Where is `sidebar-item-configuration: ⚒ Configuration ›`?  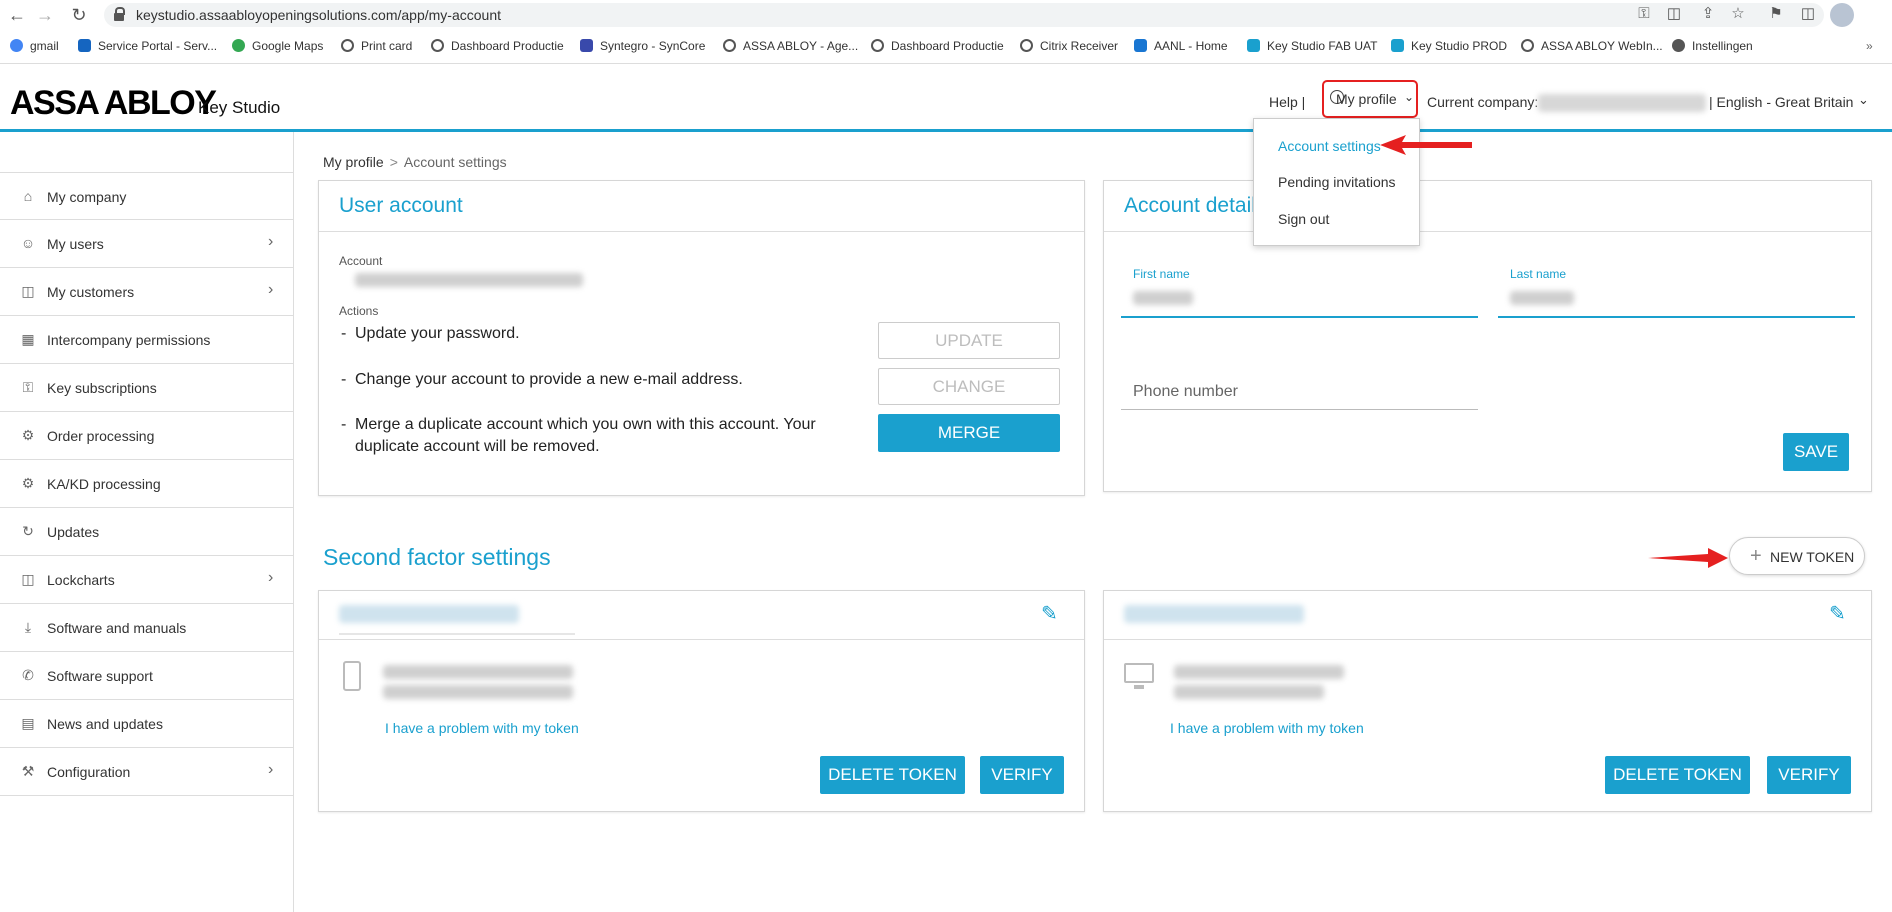 sidebar-item-configuration: ⚒ Configuration › is located at coordinates (147, 772).